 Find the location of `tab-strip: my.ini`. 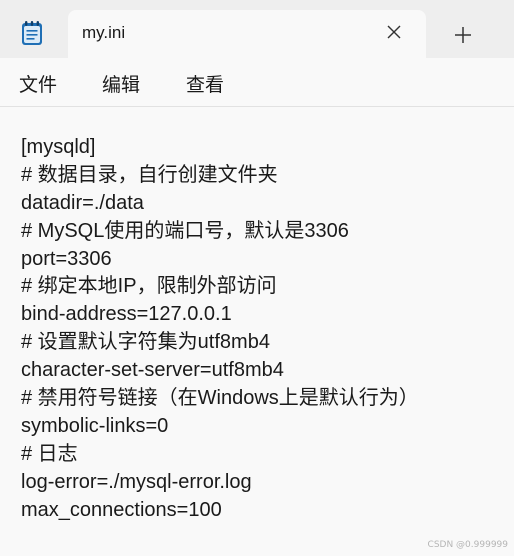

tab-strip: my.ini is located at coordinates (257, 29).